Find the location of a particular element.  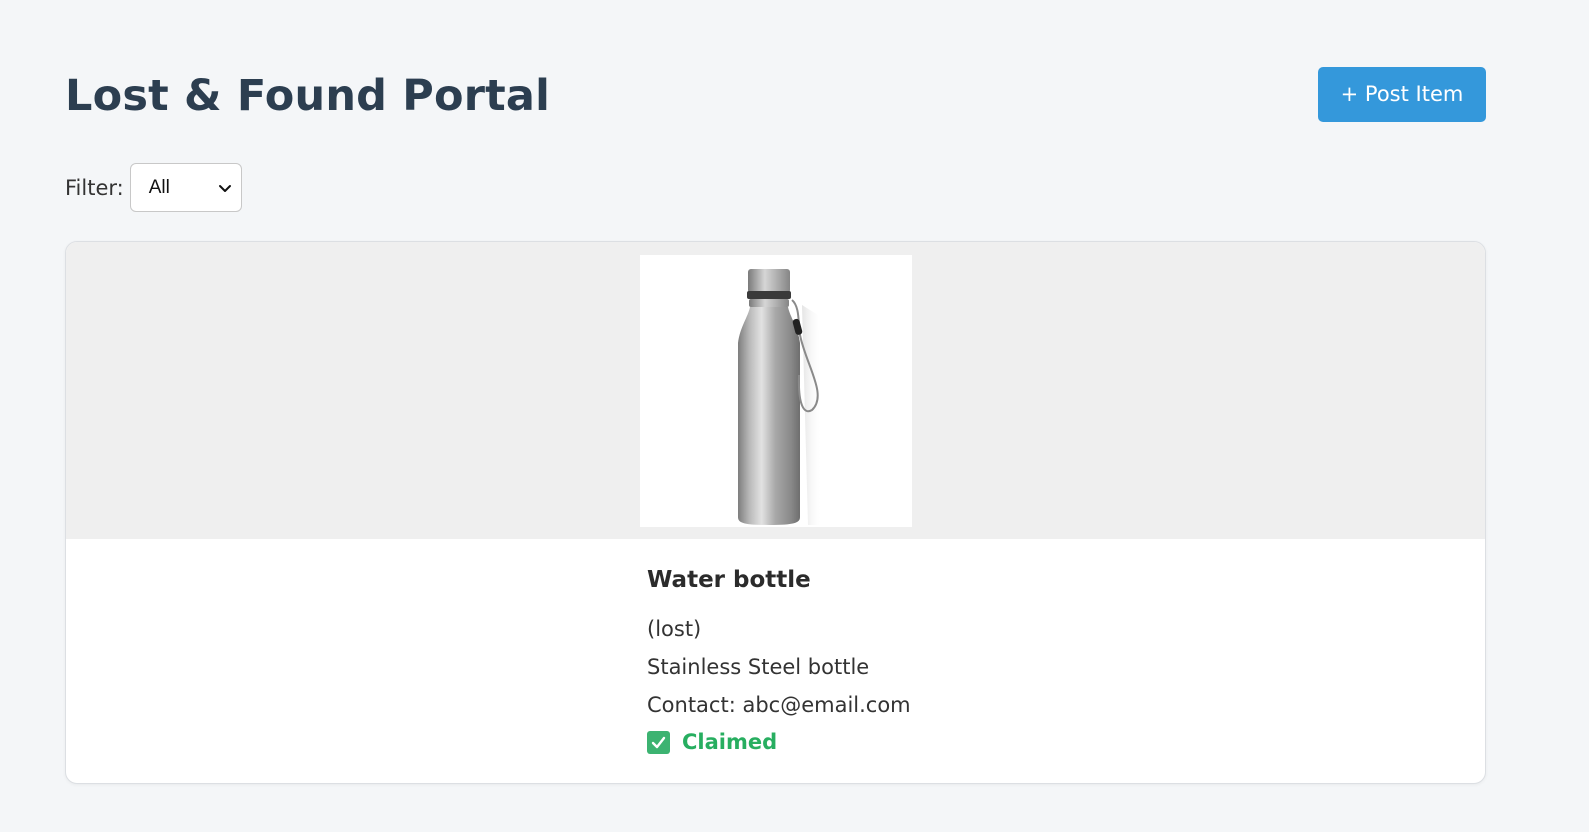

filter-row: Filter: All is located at coordinates (153, 187).